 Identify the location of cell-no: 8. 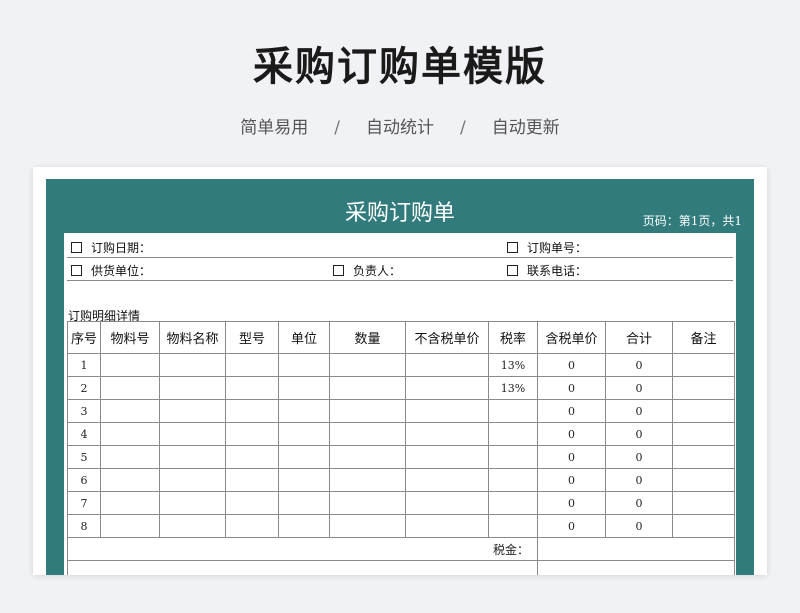
(84, 526).